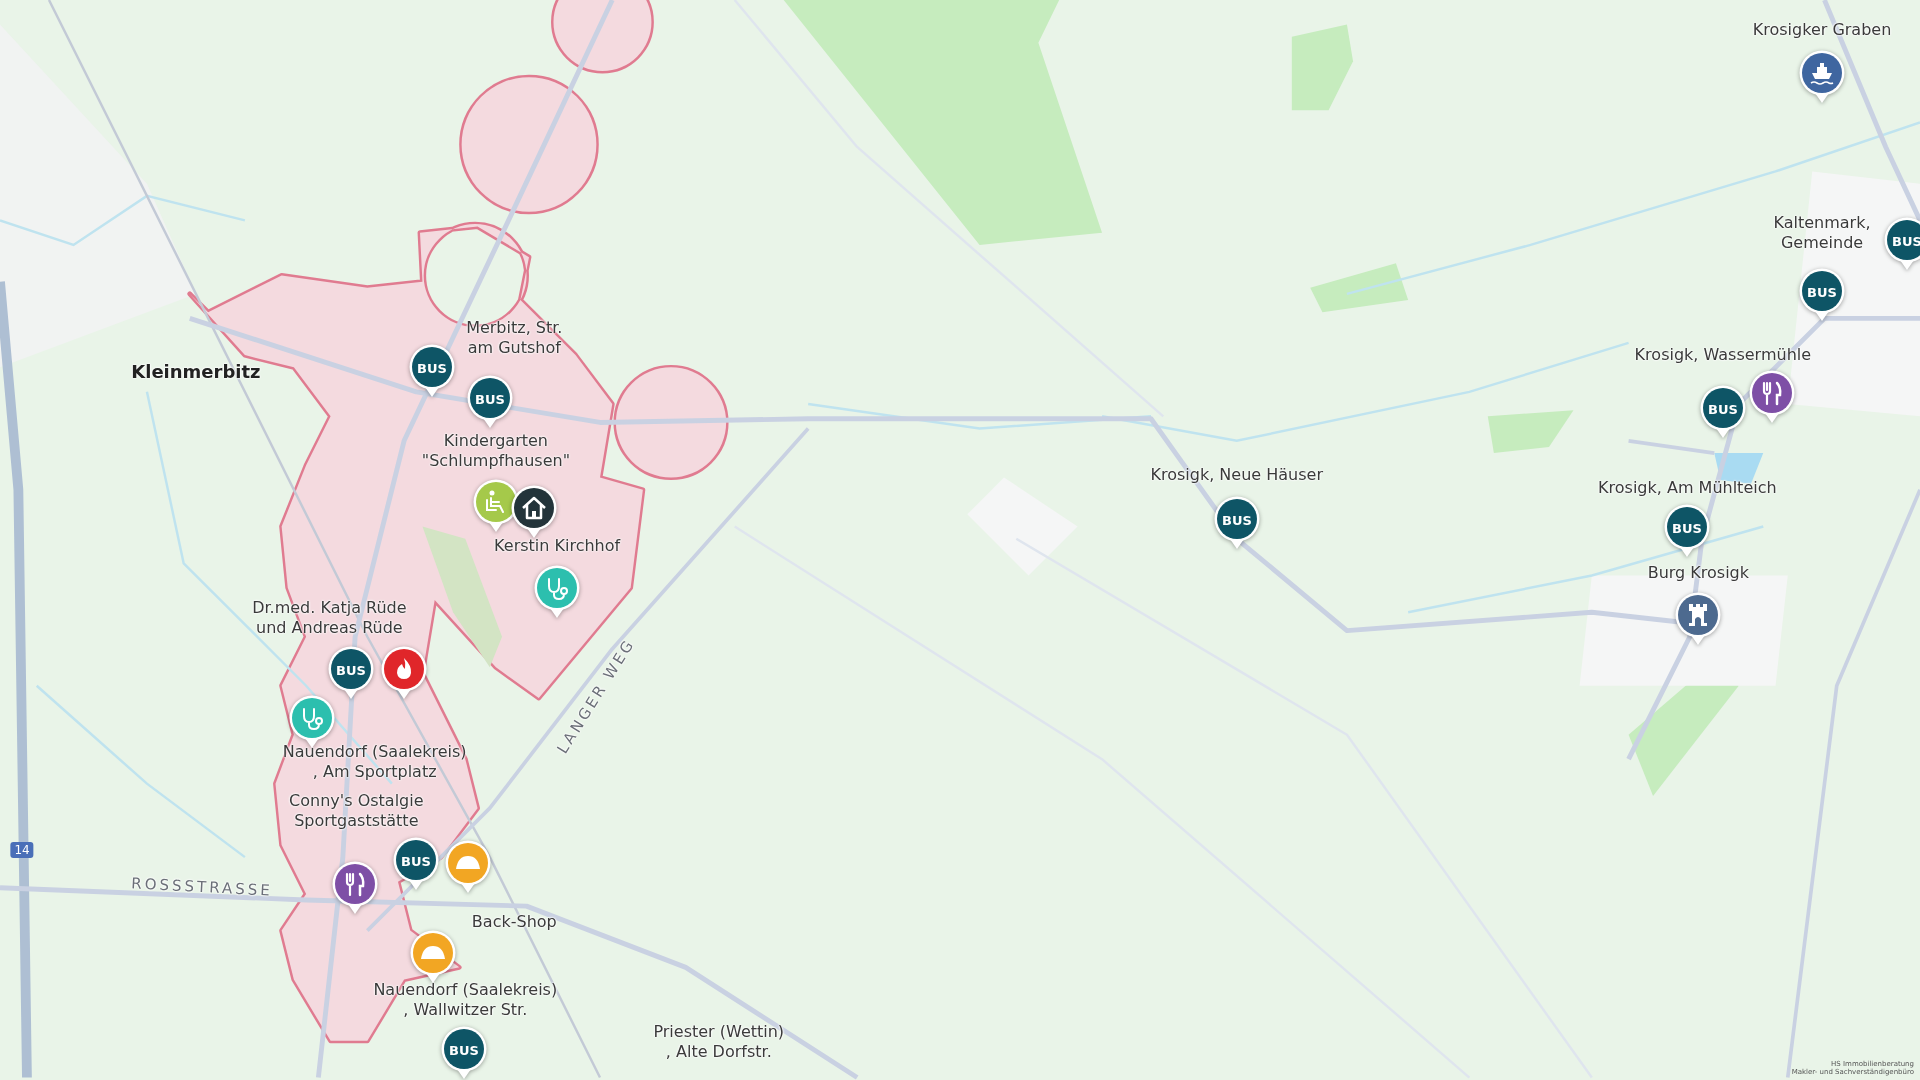  Describe the element at coordinates (514, 922) in the screenshot. I see `poi-label: Back-Shop` at that location.